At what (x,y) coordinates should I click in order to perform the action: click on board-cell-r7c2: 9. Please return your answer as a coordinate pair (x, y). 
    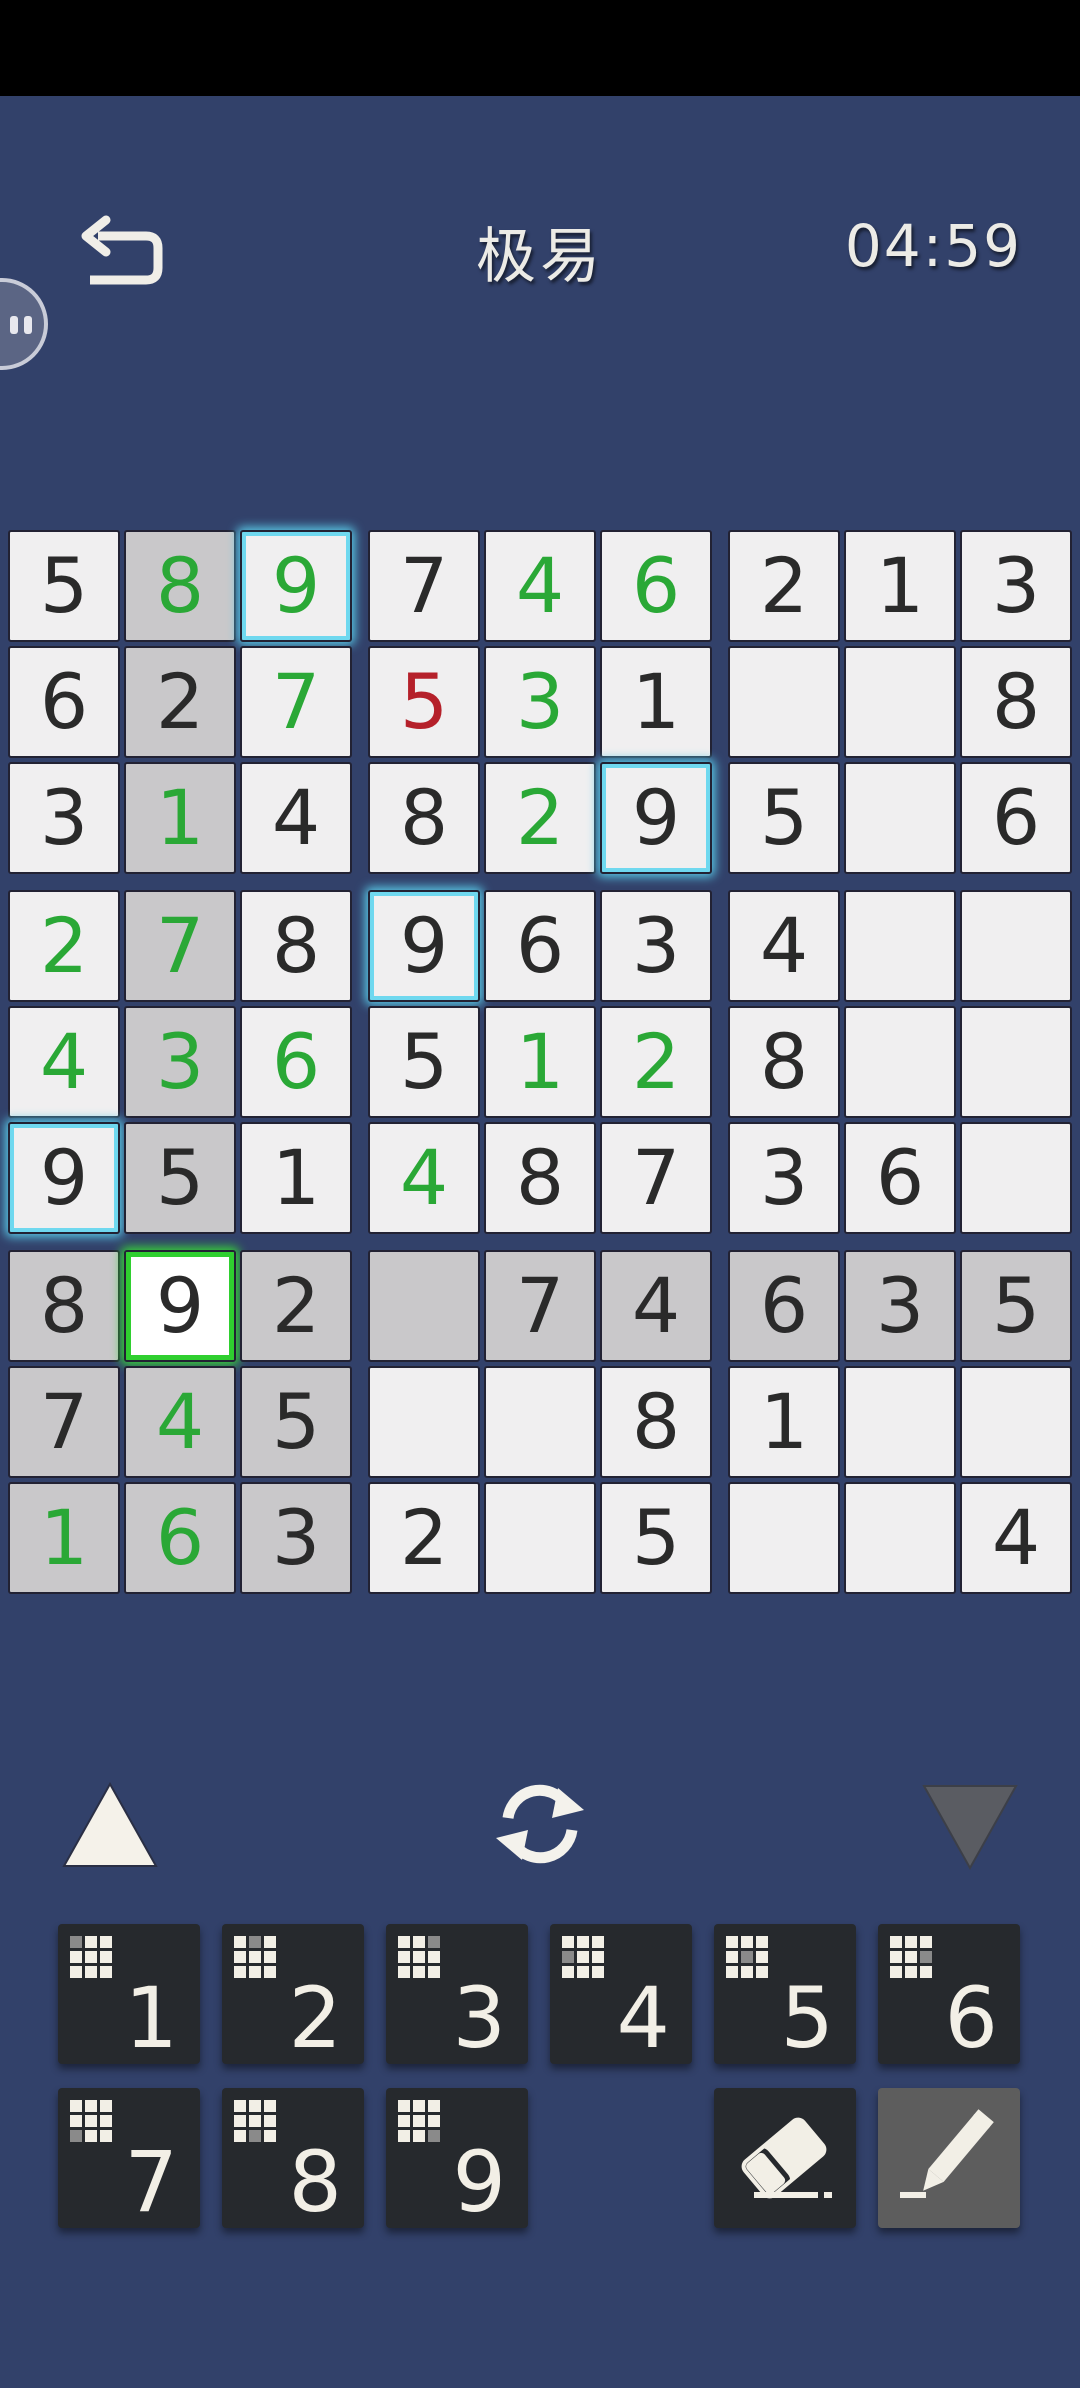
    Looking at the image, I should click on (180, 1306).